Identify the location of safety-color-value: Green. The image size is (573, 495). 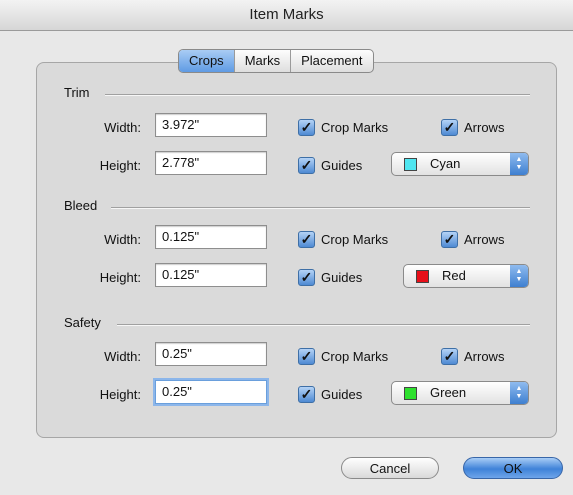
(448, 392).